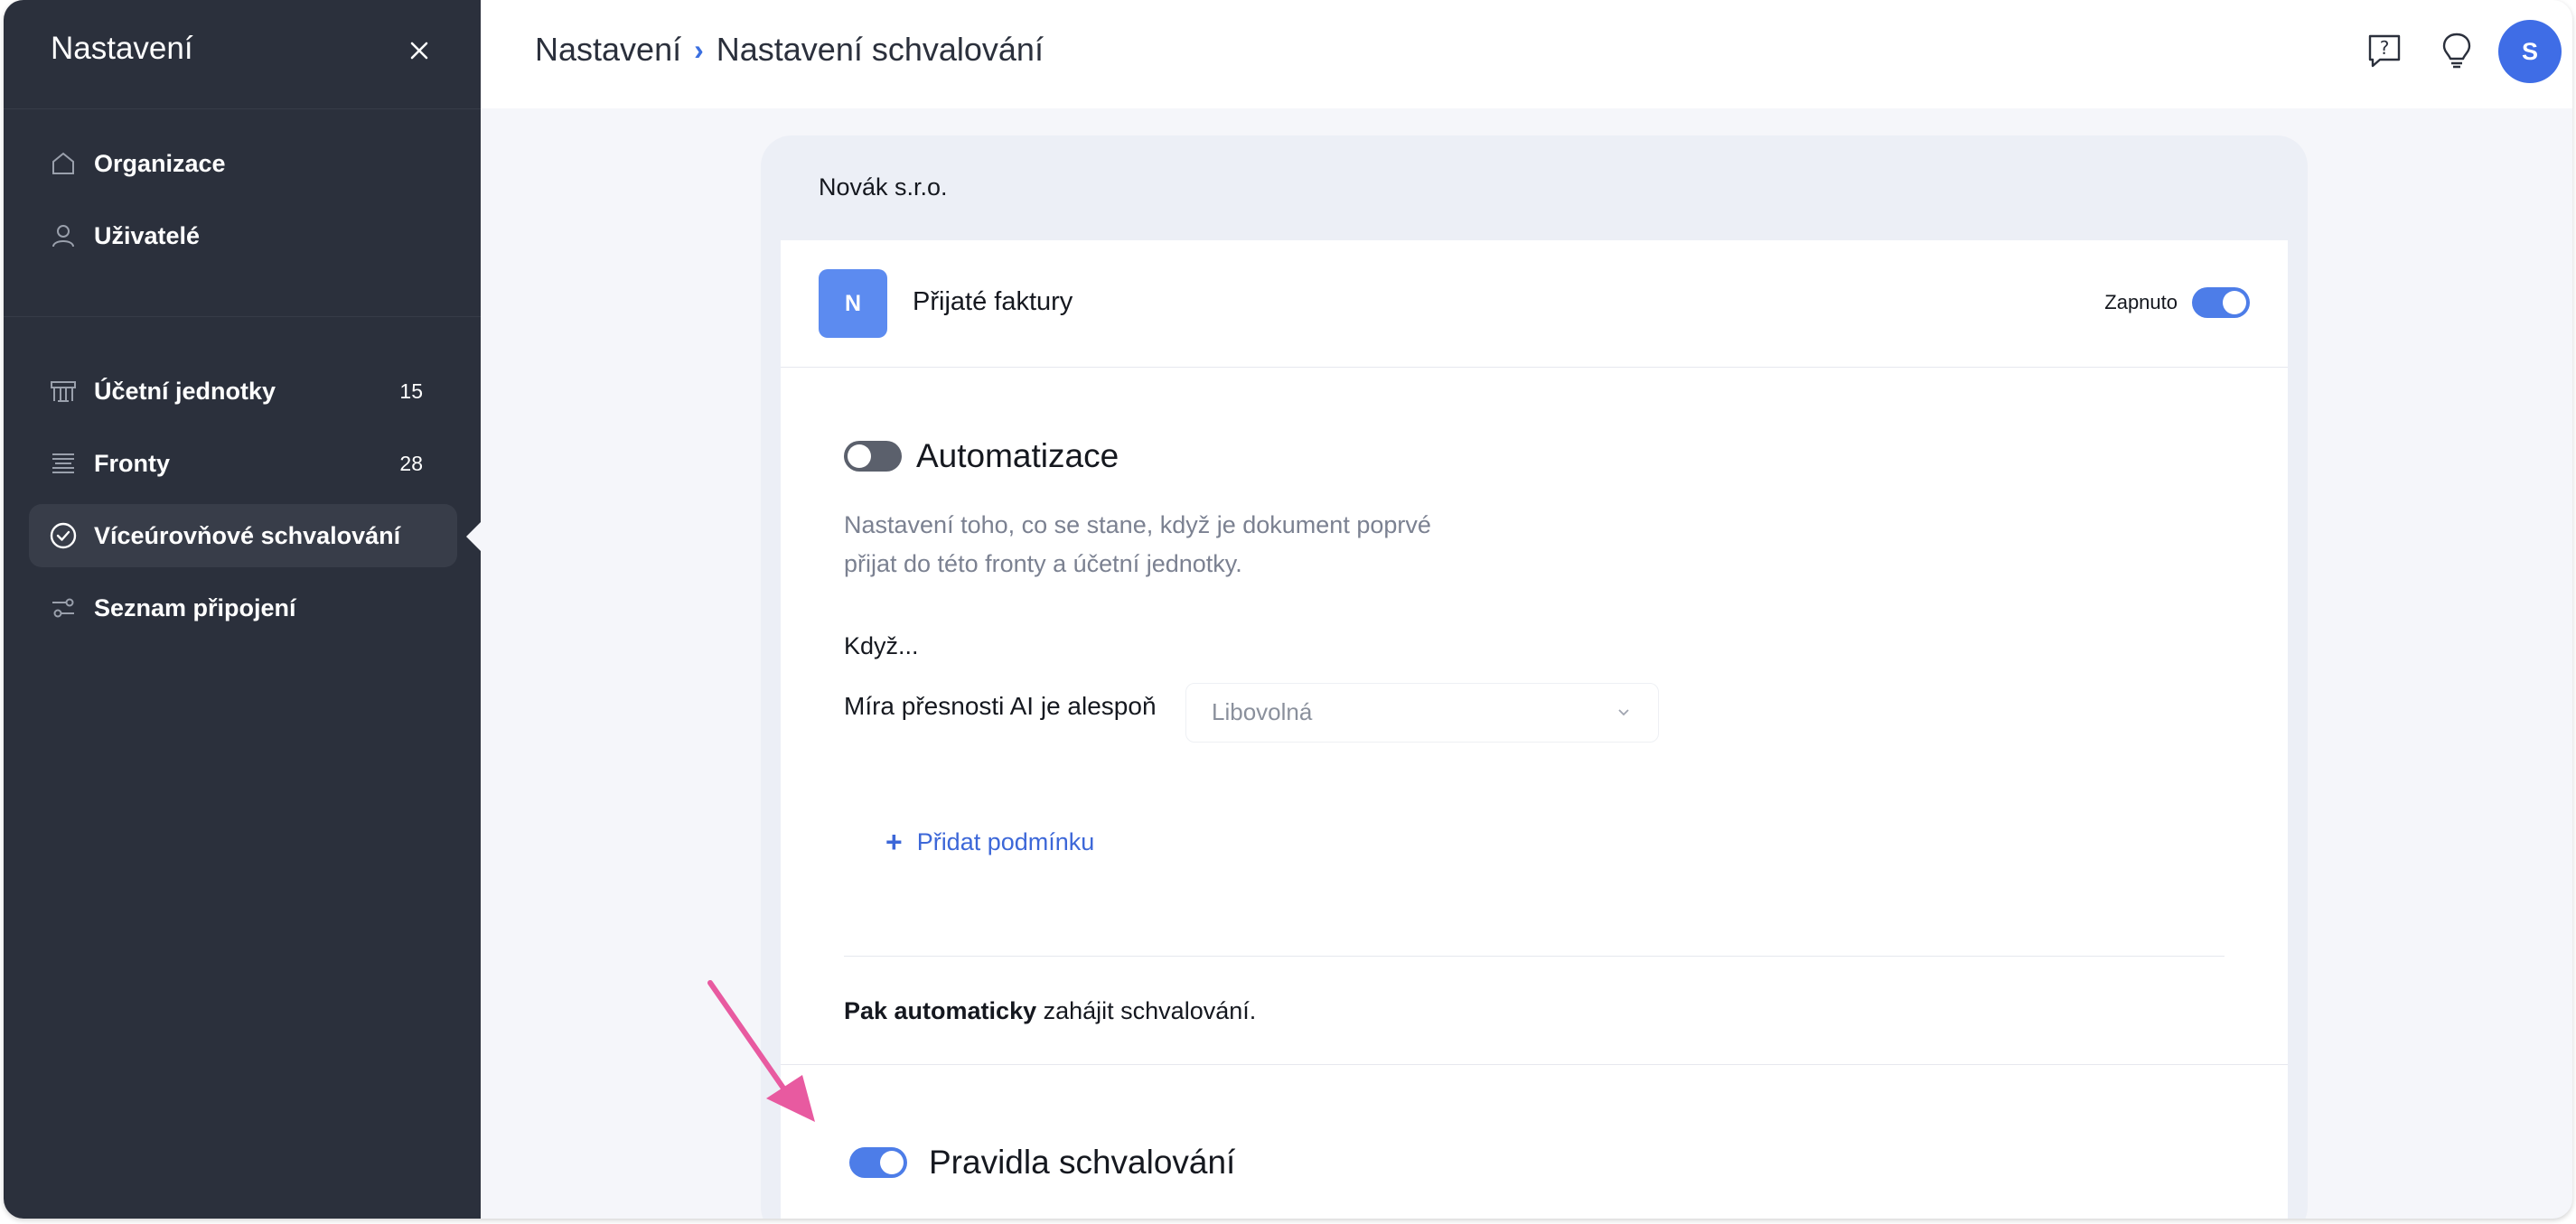 This screenshot has height=1224, width=2576. I want to click on active-indicator, so click(473, 536).